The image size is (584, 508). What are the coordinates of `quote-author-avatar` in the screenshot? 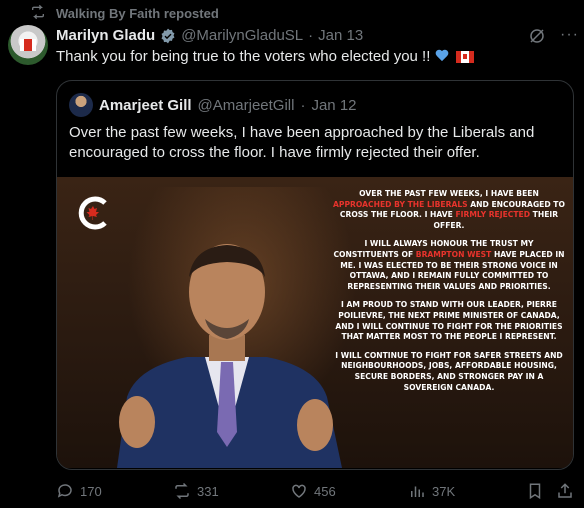 It's located at (81, 105).